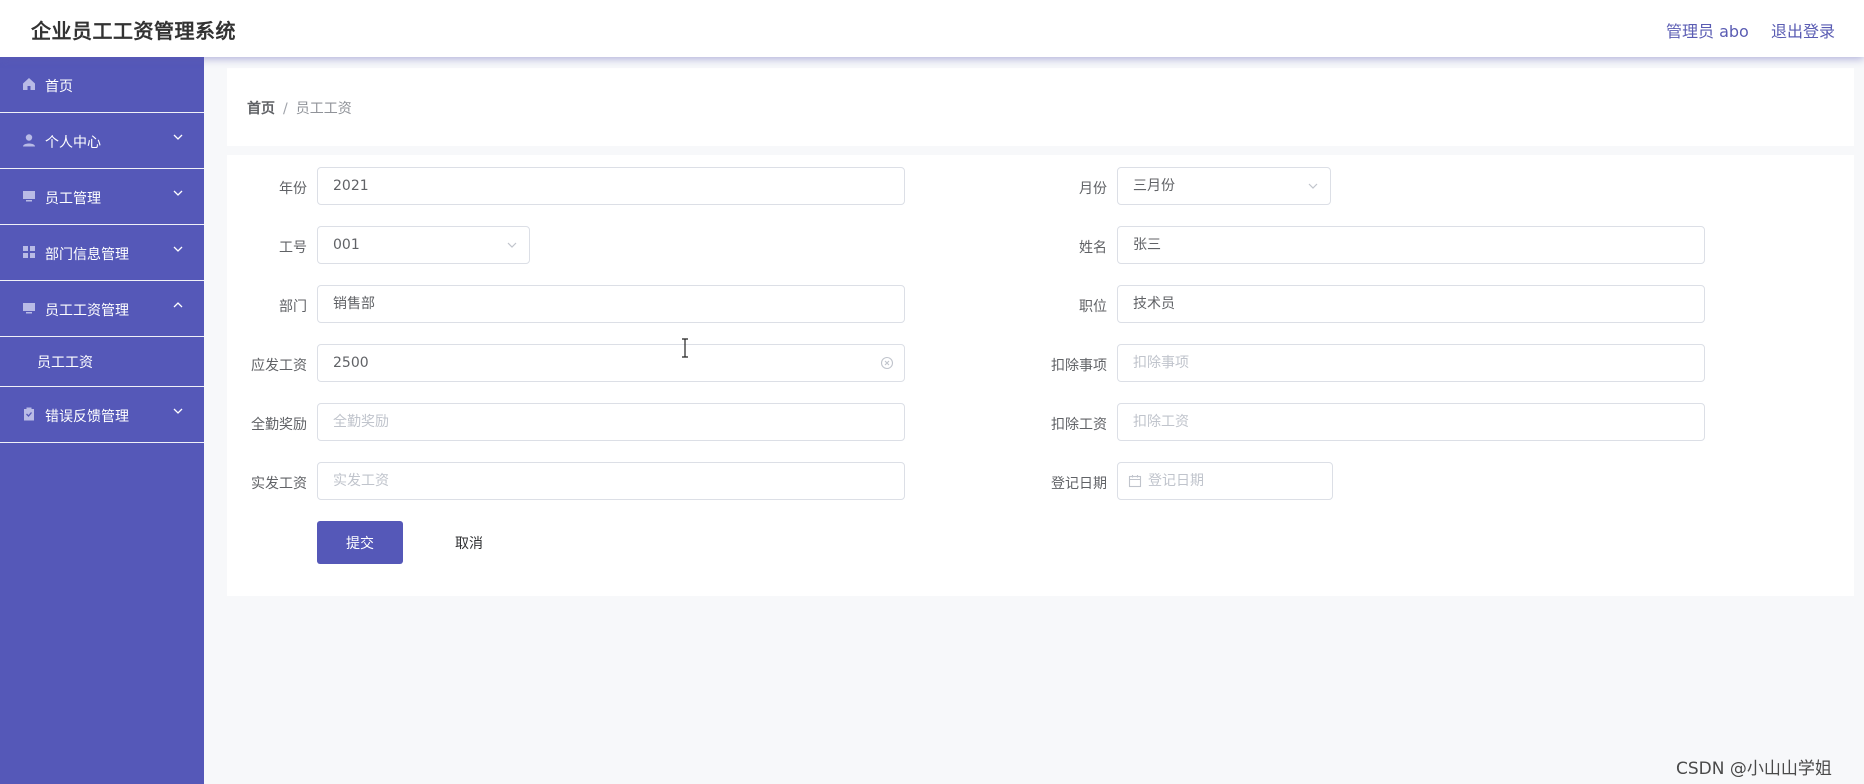 Image resolution: width=1864 pixels, height=784 pixels. What do you see at coordinates (1079, 425) in the screenshot?
I see `deducted-pay-label: 扣除工资` at bounding box center [1079, 425].